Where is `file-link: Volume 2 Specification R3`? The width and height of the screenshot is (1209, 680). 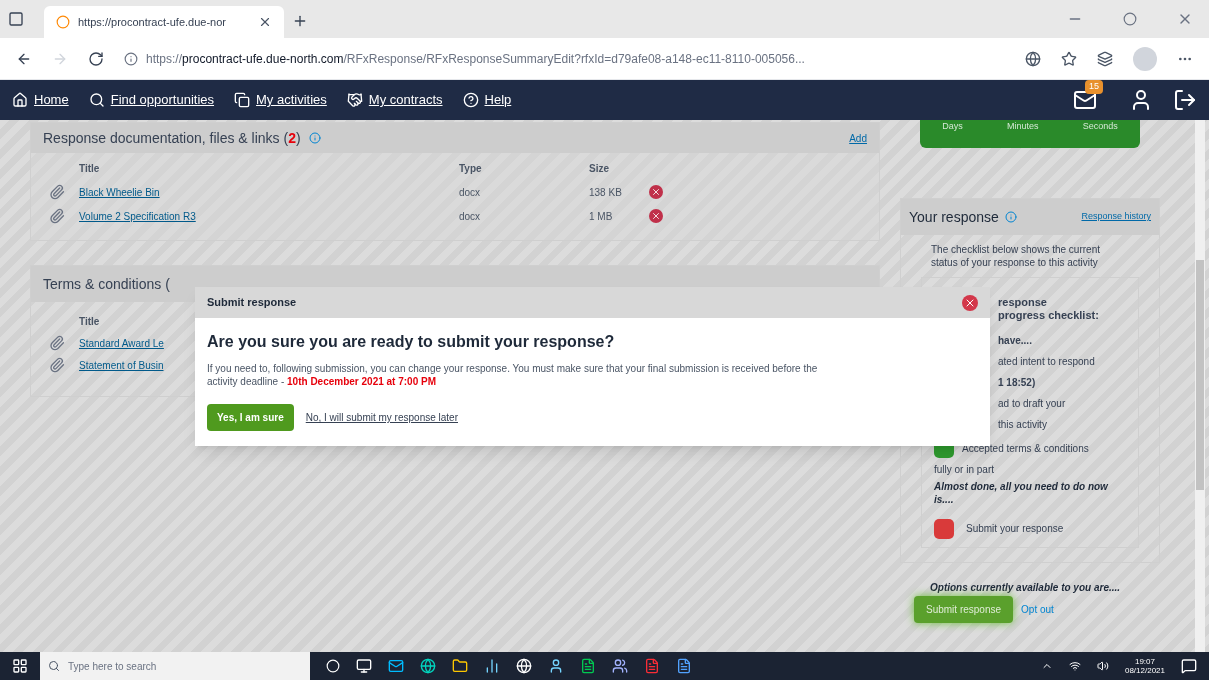 file-link: Volume 2 Specification R3 is located at coordinates (269, 216).